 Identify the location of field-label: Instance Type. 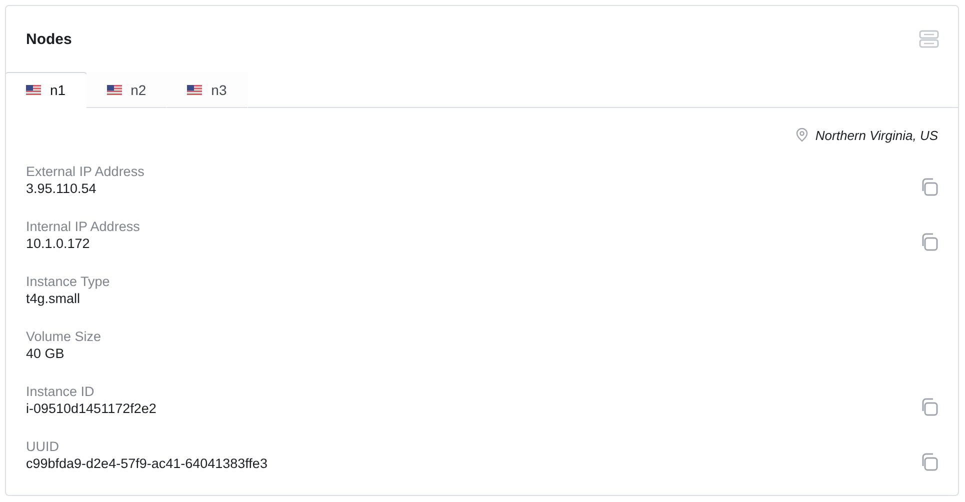
(68, 281).